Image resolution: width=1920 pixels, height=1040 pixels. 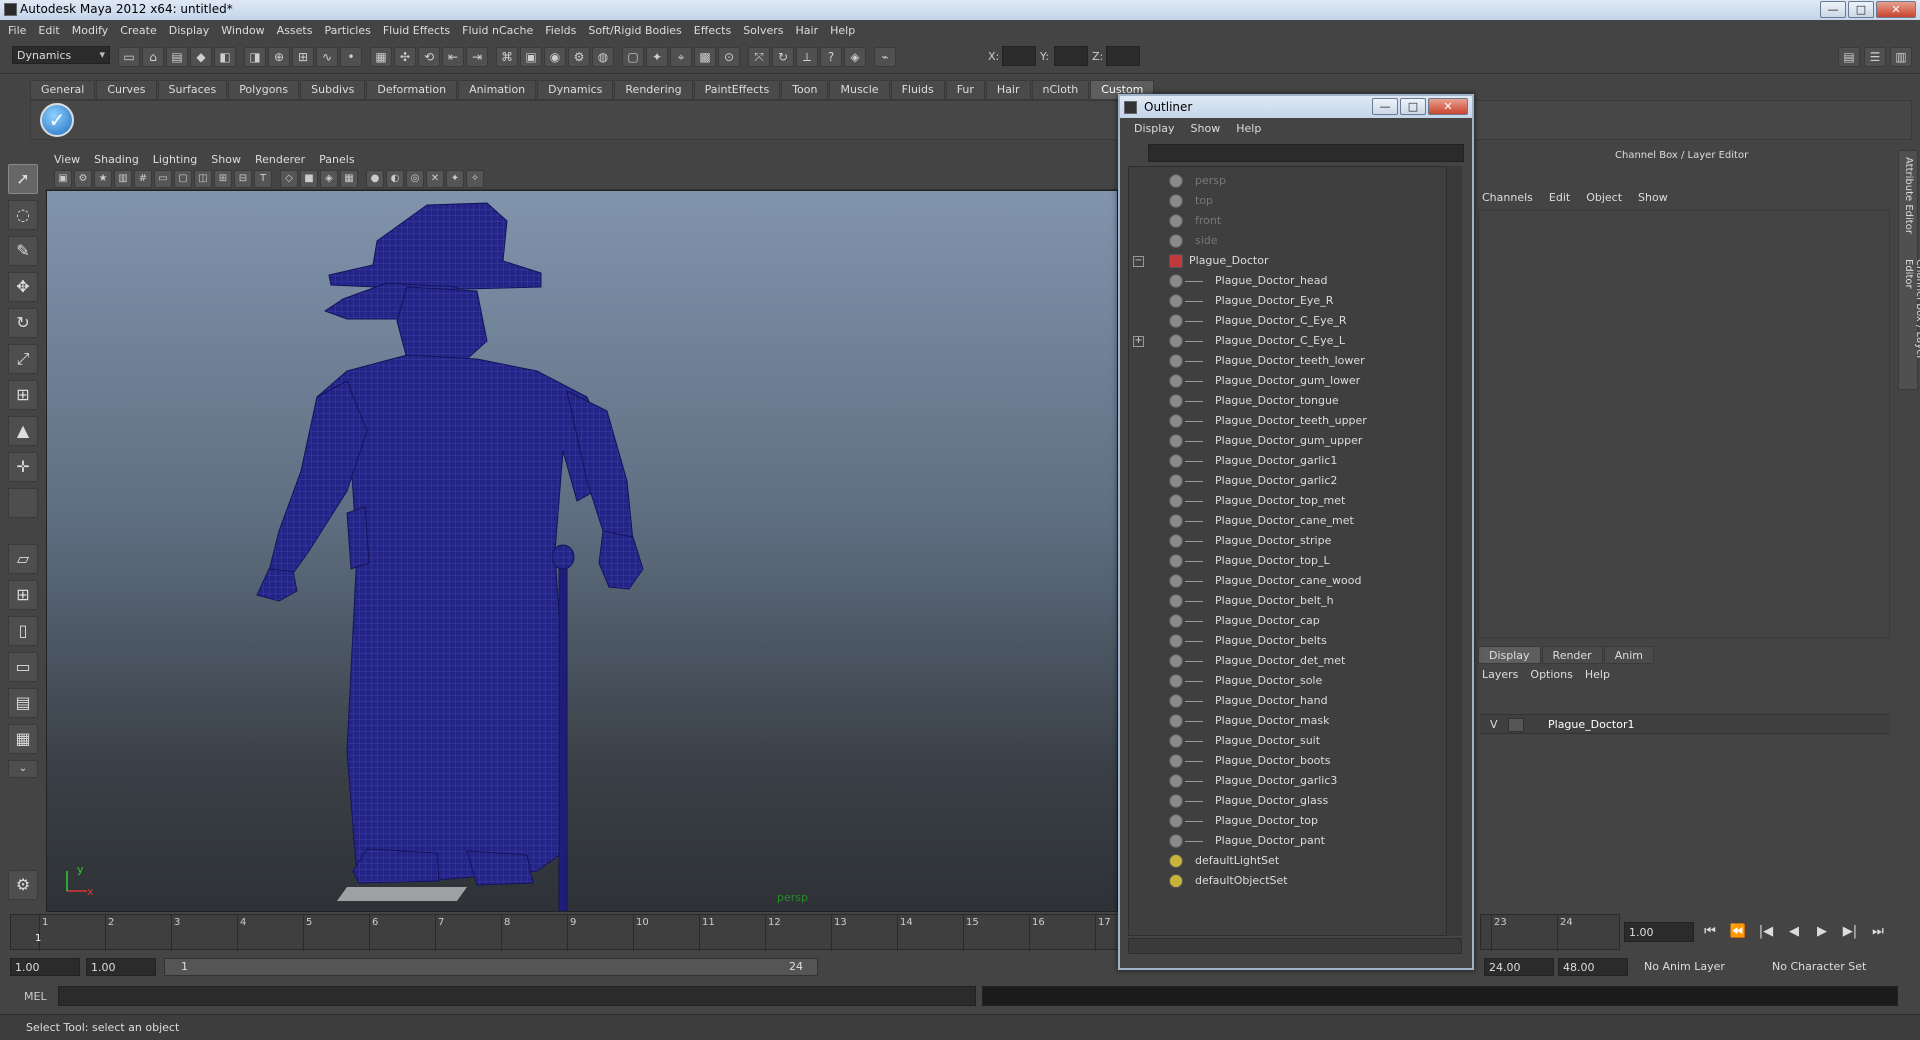 What do you see at coordinates (1228, 260) in the screenshot?
I see `outliner-item-label: Plague_Doctor` at bounding box center [1228, 260].